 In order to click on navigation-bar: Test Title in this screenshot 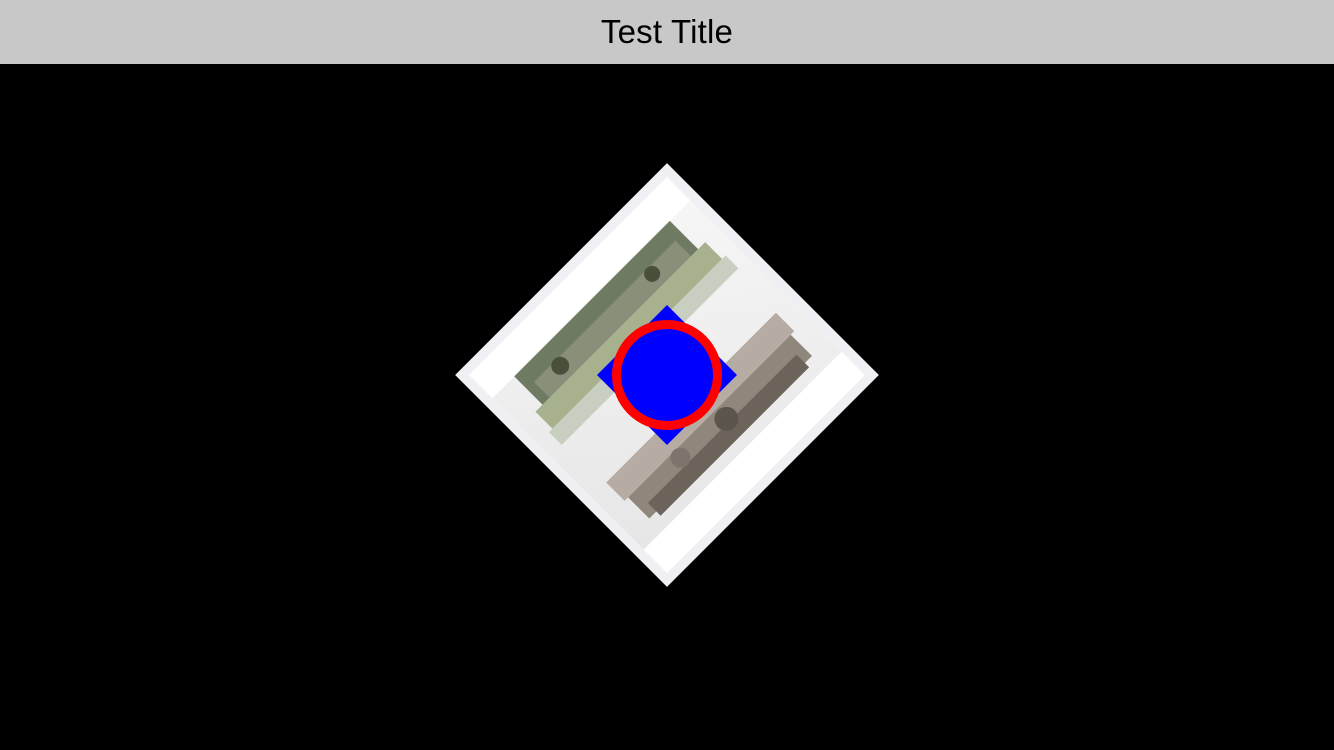, I will do `click(667, 32)`.